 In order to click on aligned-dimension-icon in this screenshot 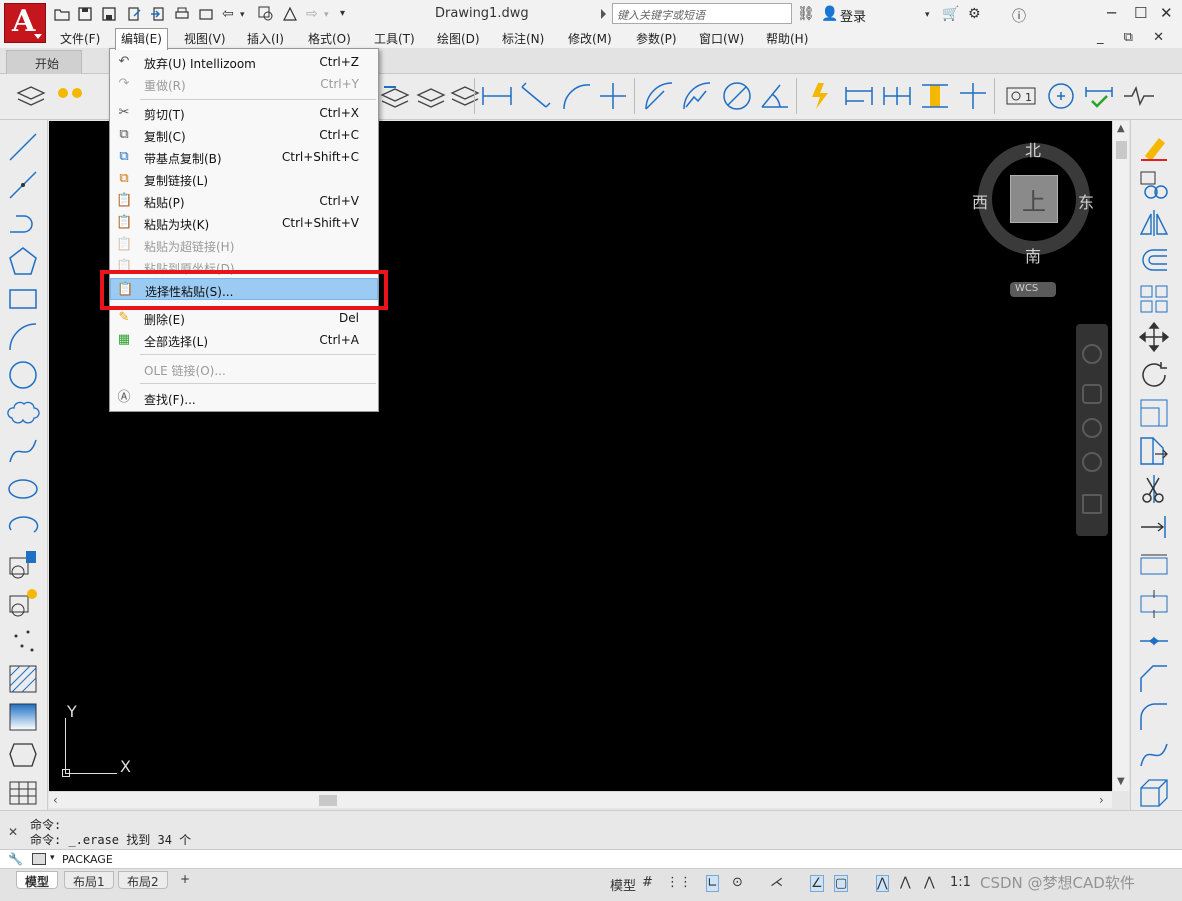, I will do `click(535, 96)`.